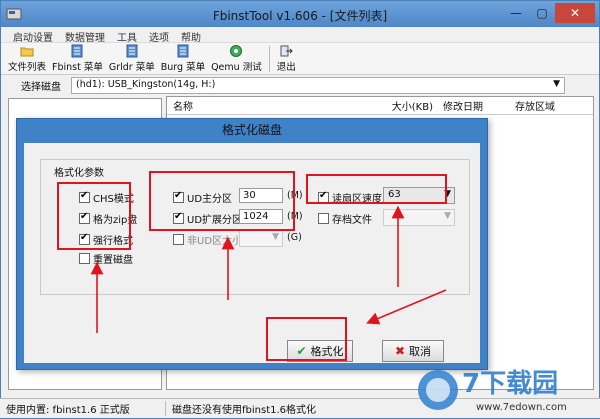 The width and height of the screenshot is (600, 419). I want to click on column-area: 存放区域, so click(549, 105).